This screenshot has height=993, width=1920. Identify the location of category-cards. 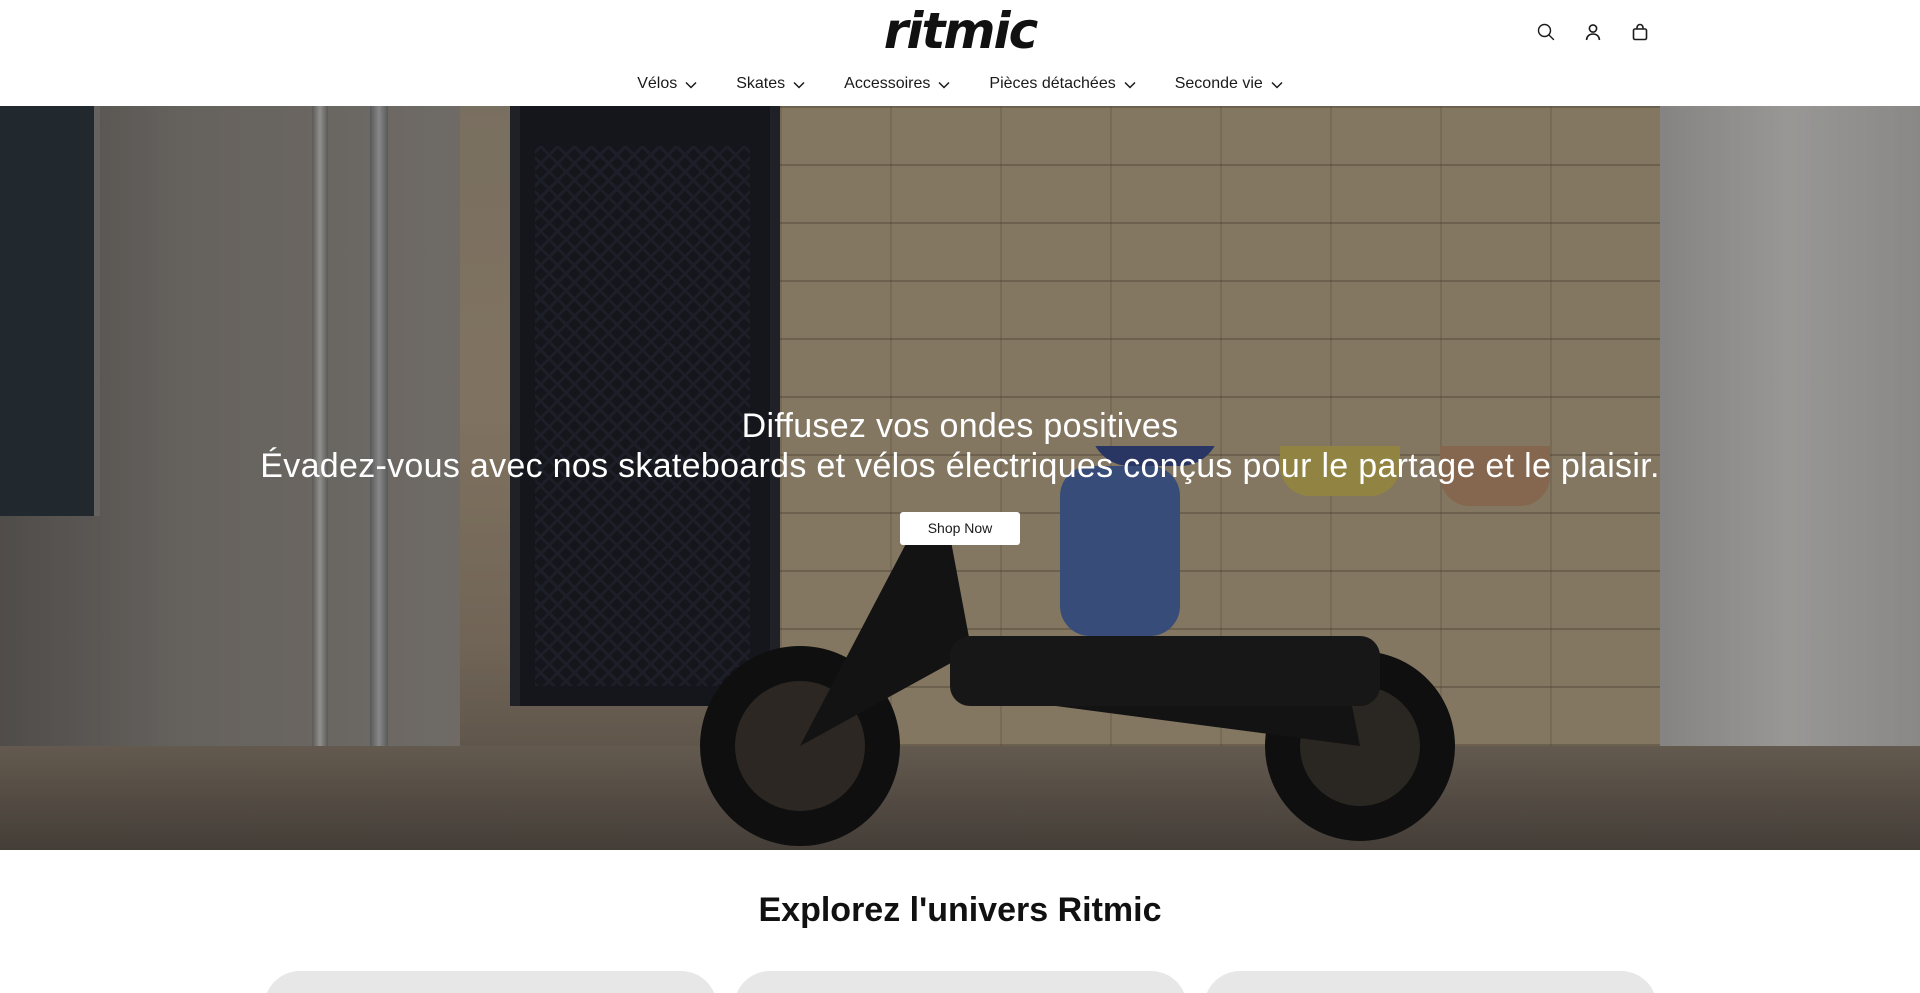
(960, 982).